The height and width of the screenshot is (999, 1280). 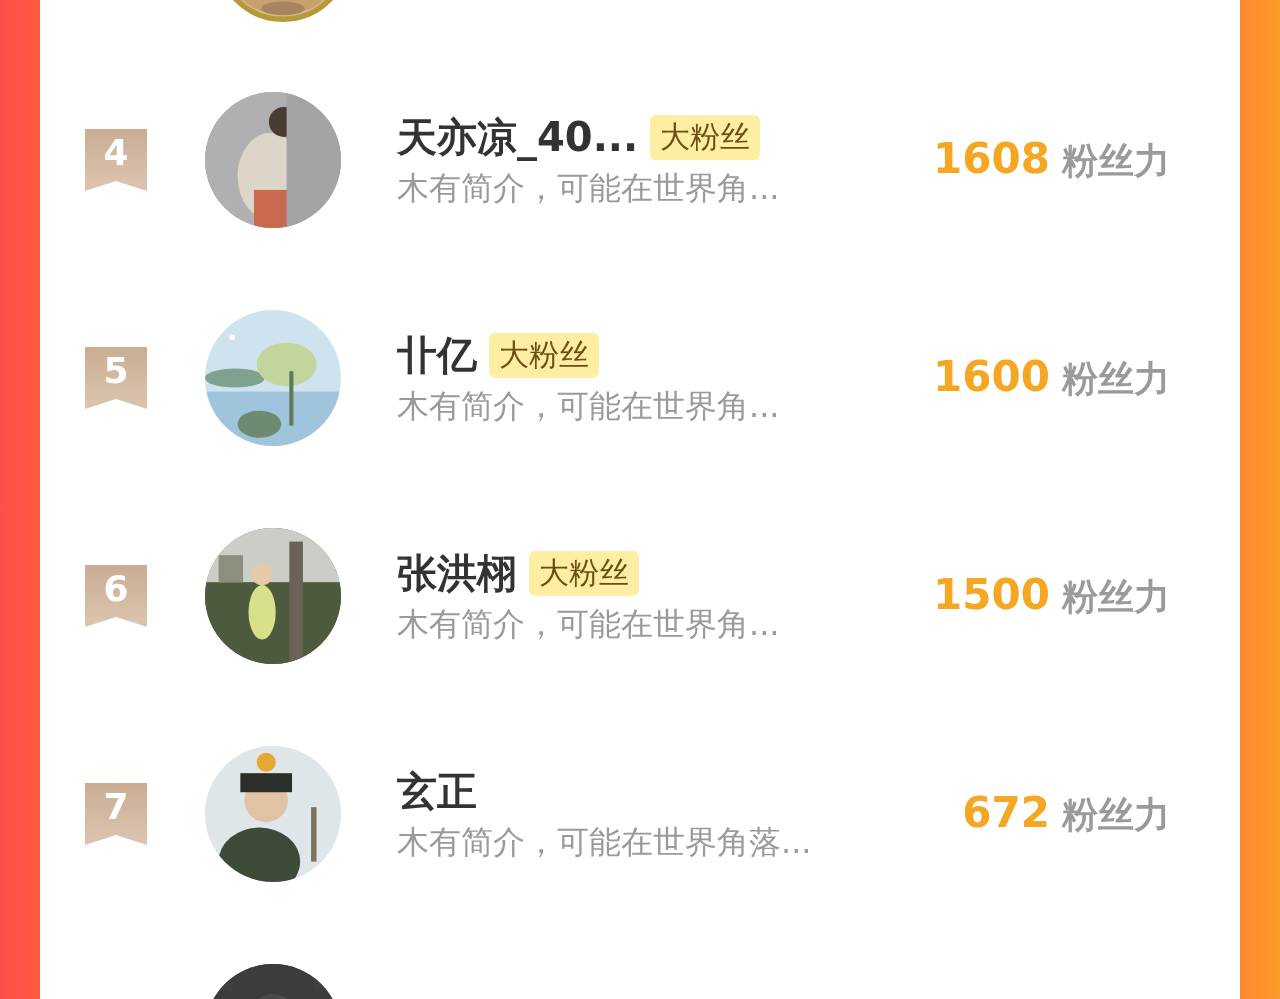 I want to click on rank-number: 4, so click(x=116, y=153).